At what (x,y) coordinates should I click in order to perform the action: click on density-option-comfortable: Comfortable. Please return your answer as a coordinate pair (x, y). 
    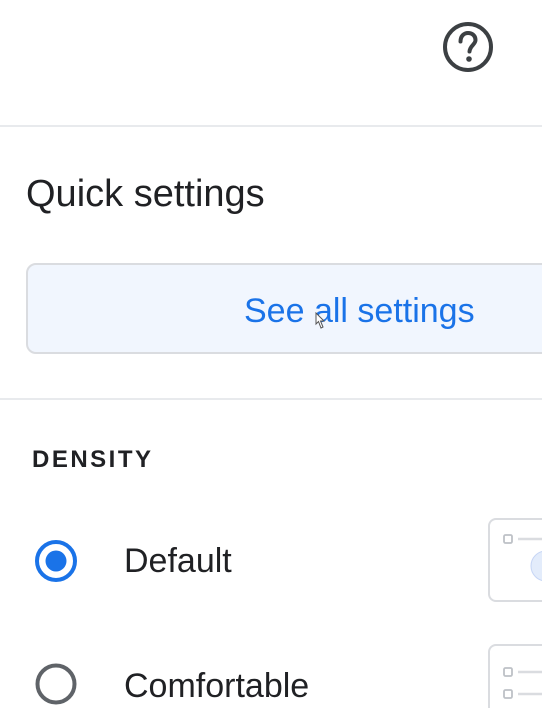
    Looking at the image, I should click on (271, 672).